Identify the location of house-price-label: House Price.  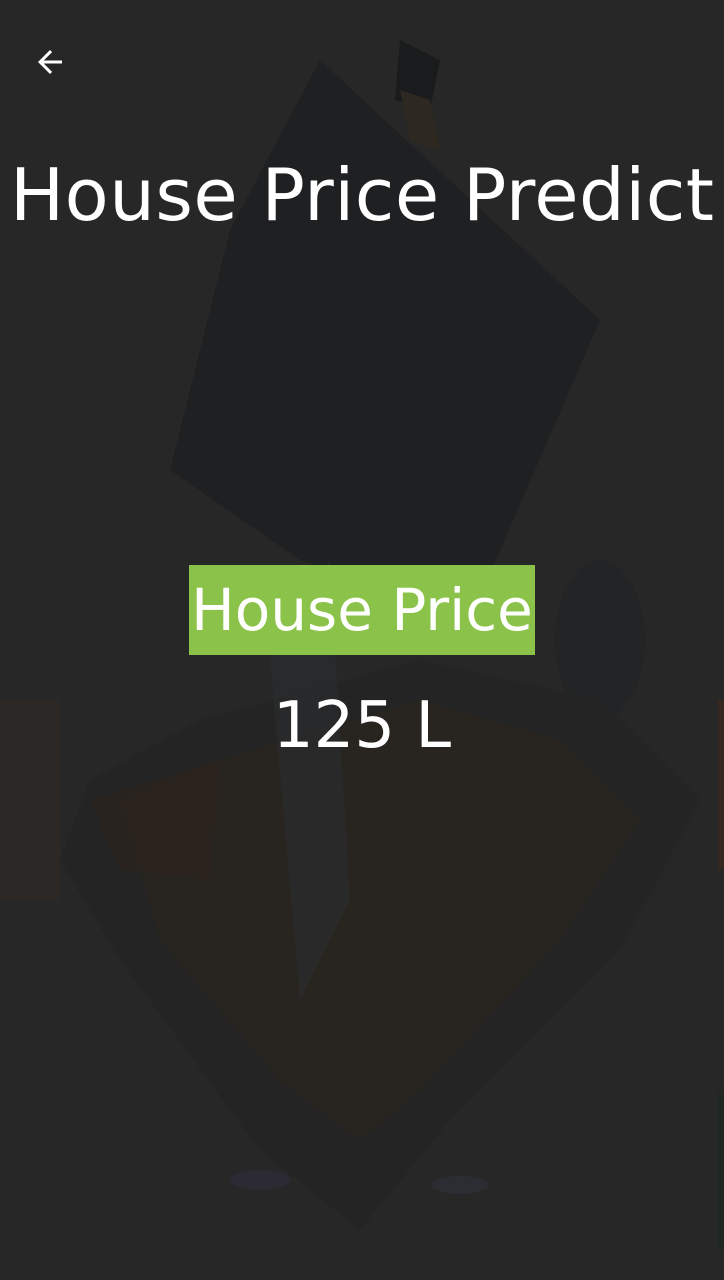
(362, 610).